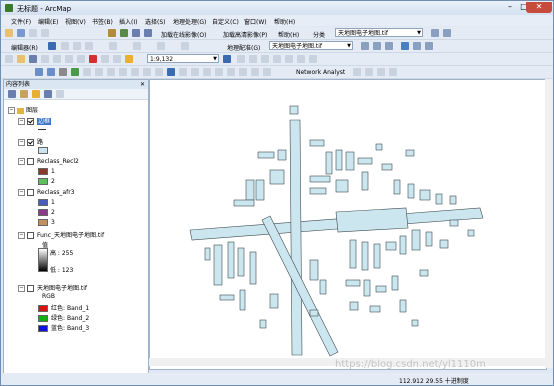 This screenshot has width=554, height=386. I want to click on toc-layer-road: − 路, so click(30, 141).